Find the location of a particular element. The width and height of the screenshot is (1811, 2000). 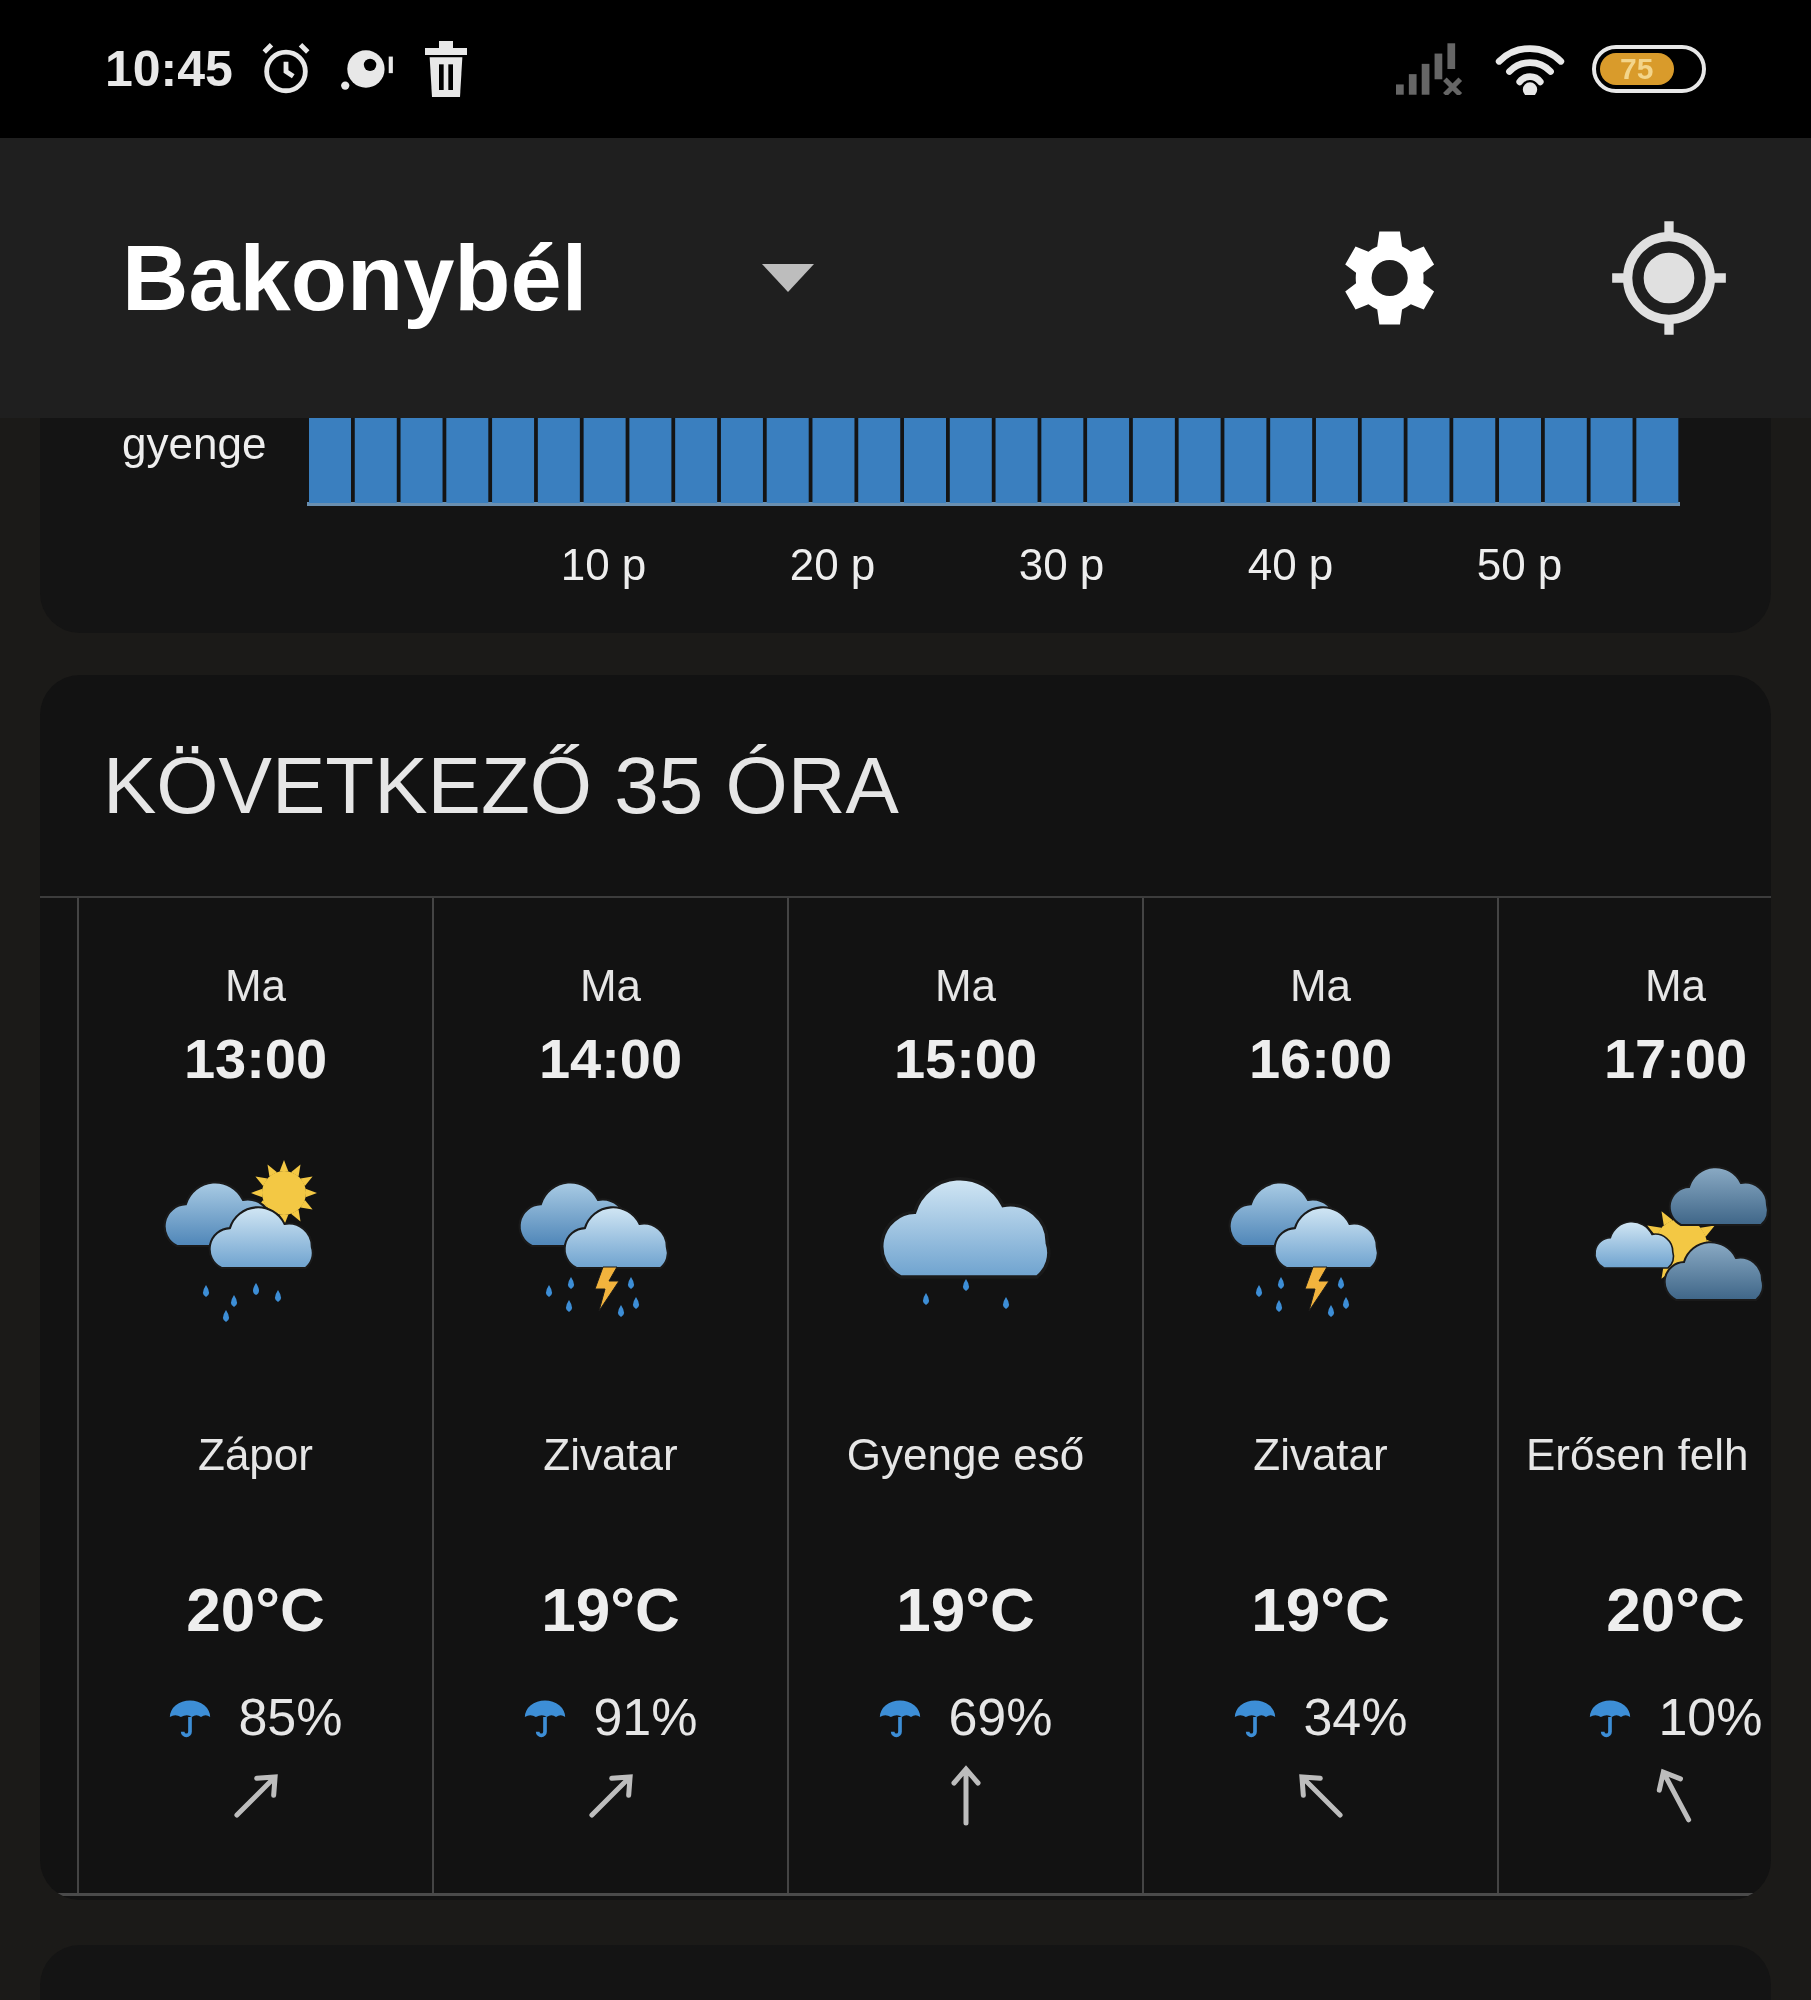

location-title: Bakonybél is located at coordinates (355, 278).